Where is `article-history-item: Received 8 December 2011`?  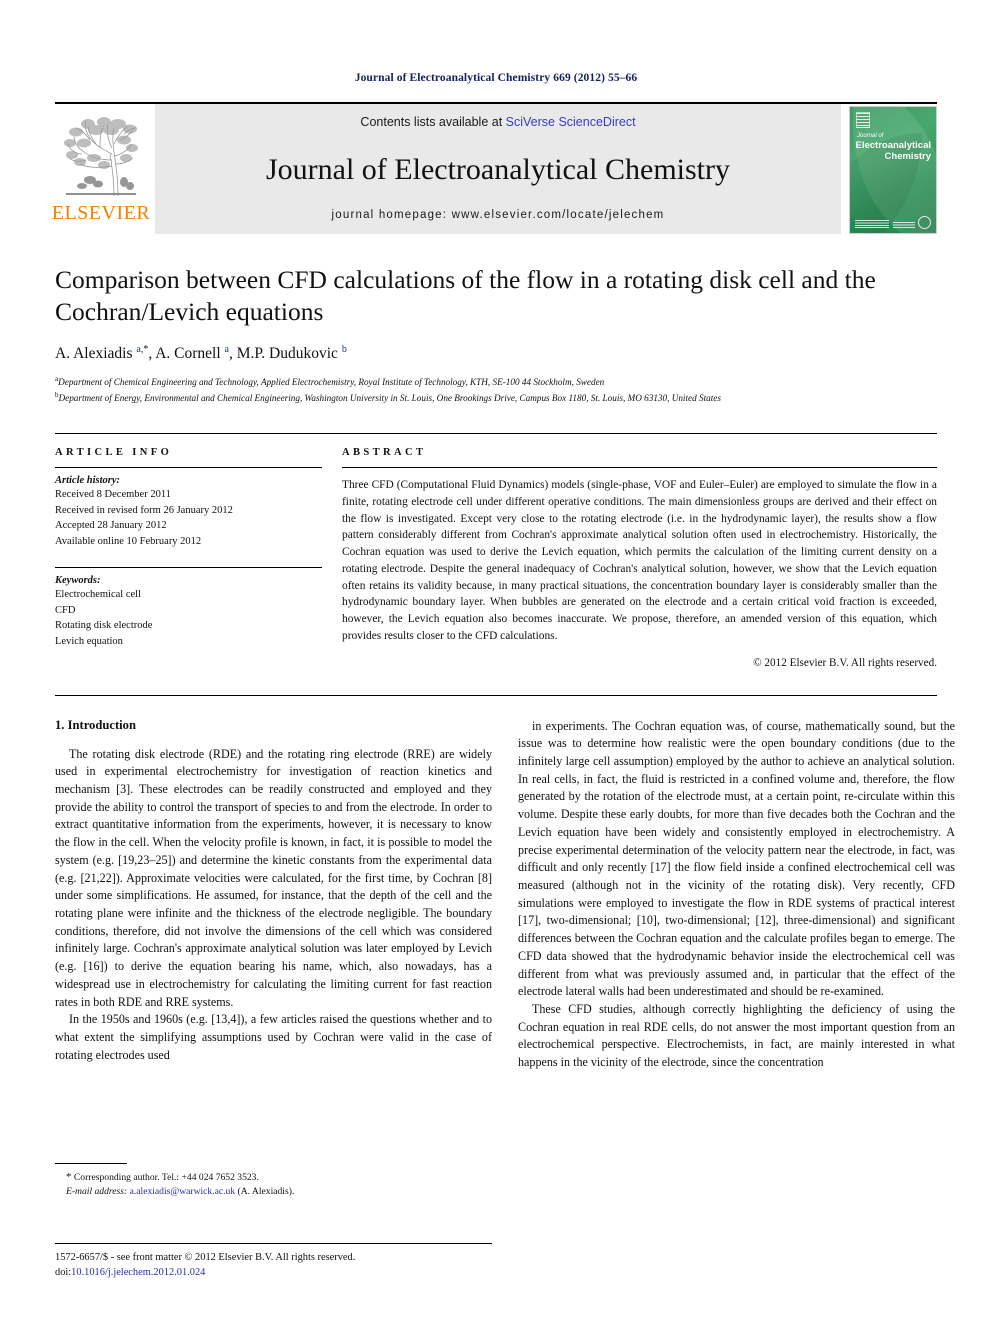 article-history-item: Received 8 December 2011 is located at coordinates (113, 494).